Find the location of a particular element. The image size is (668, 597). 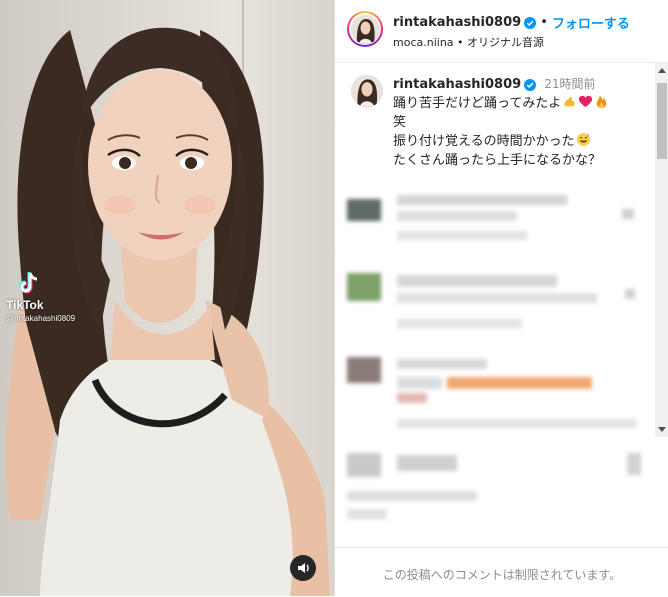

audio-label: オリジナル音源 is located at coordinates (505, 42).